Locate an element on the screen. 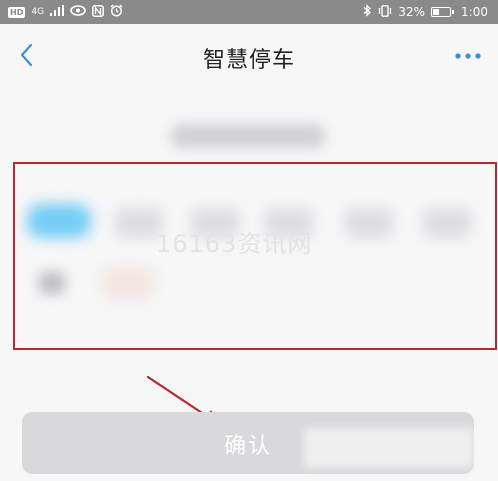  annotation-arrow-icon is located at coordinates (183, 400).